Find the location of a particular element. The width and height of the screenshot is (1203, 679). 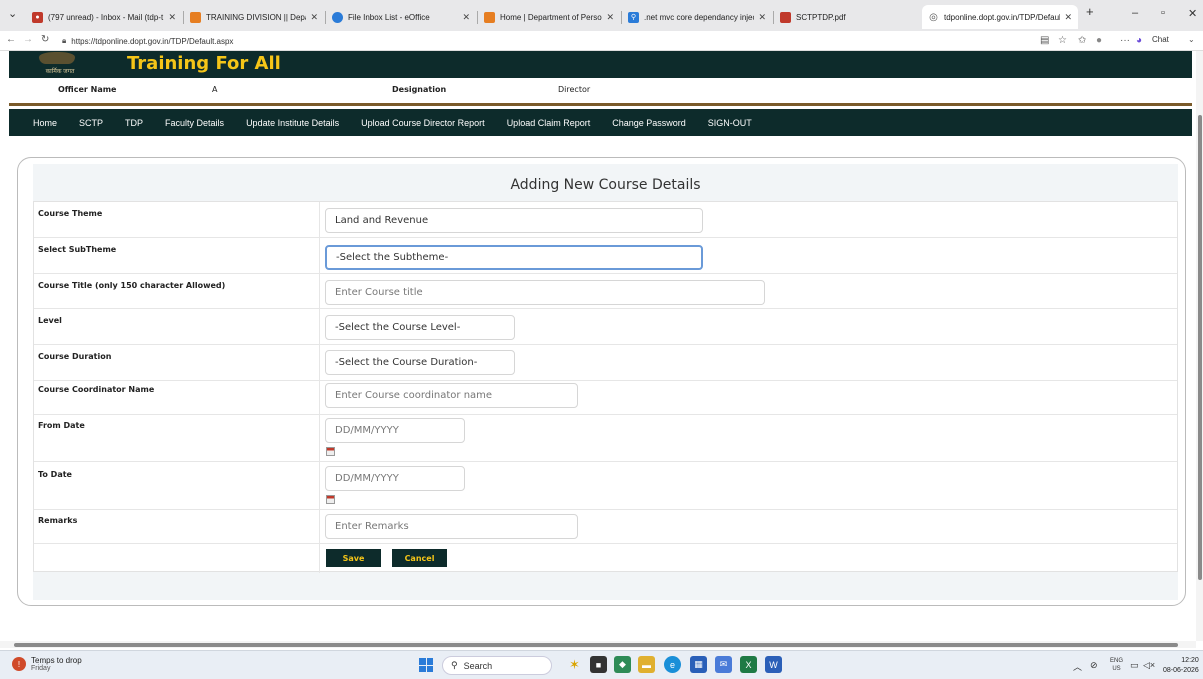

vertical-scroll-thumb is located at coordinates (1200, 347).